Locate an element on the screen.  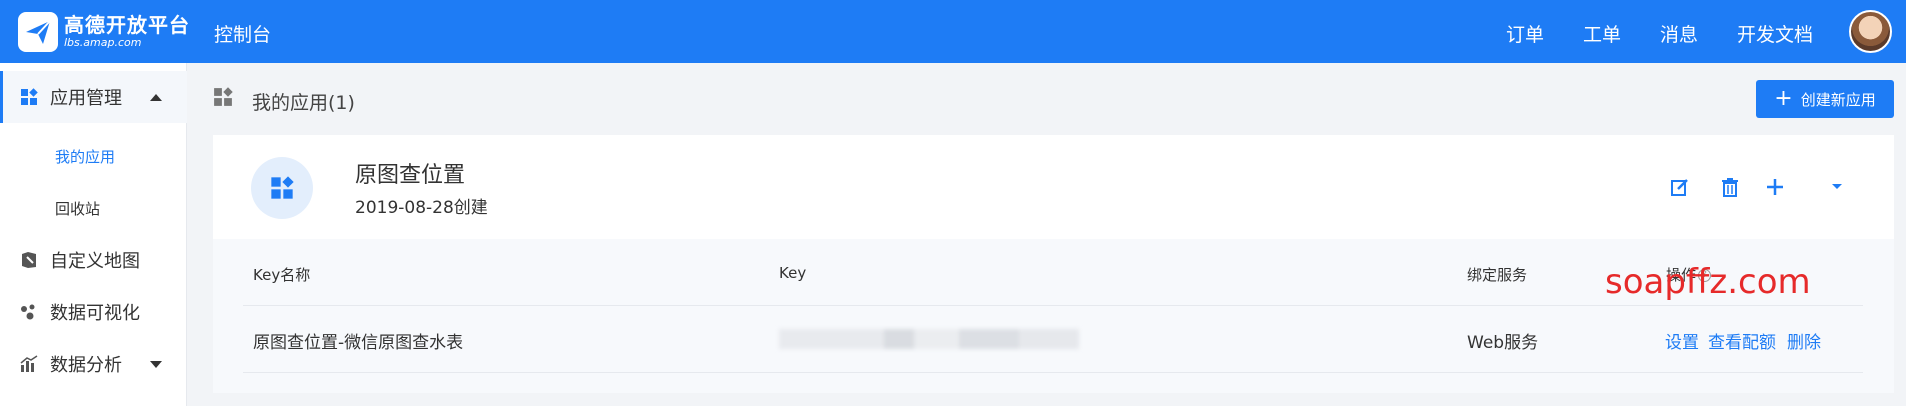
caret-up-icon is located at coordinates (156, 97).